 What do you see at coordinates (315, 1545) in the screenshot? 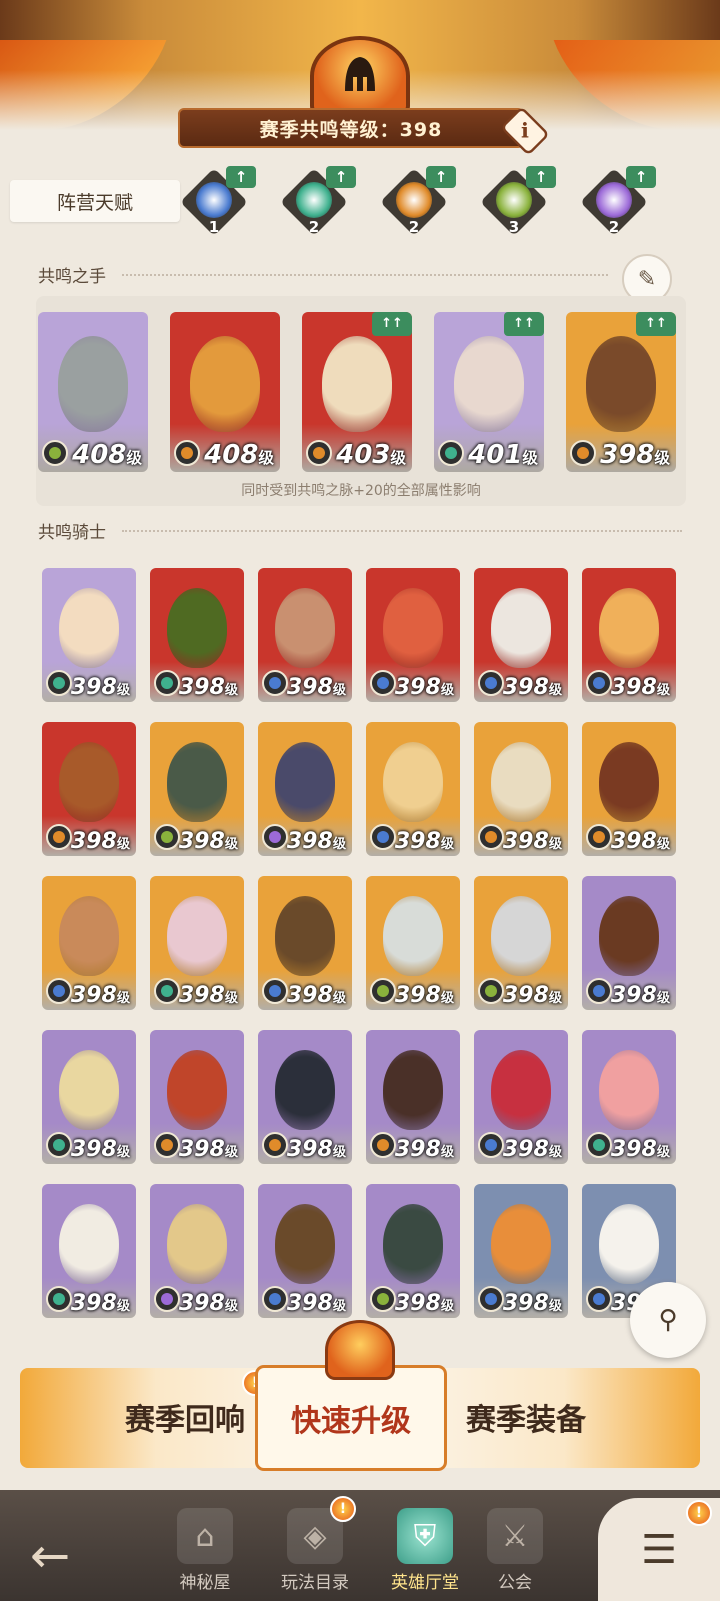
I see `nav-item: ◈ 玩法目录!` at bounding box center [315, 1545].